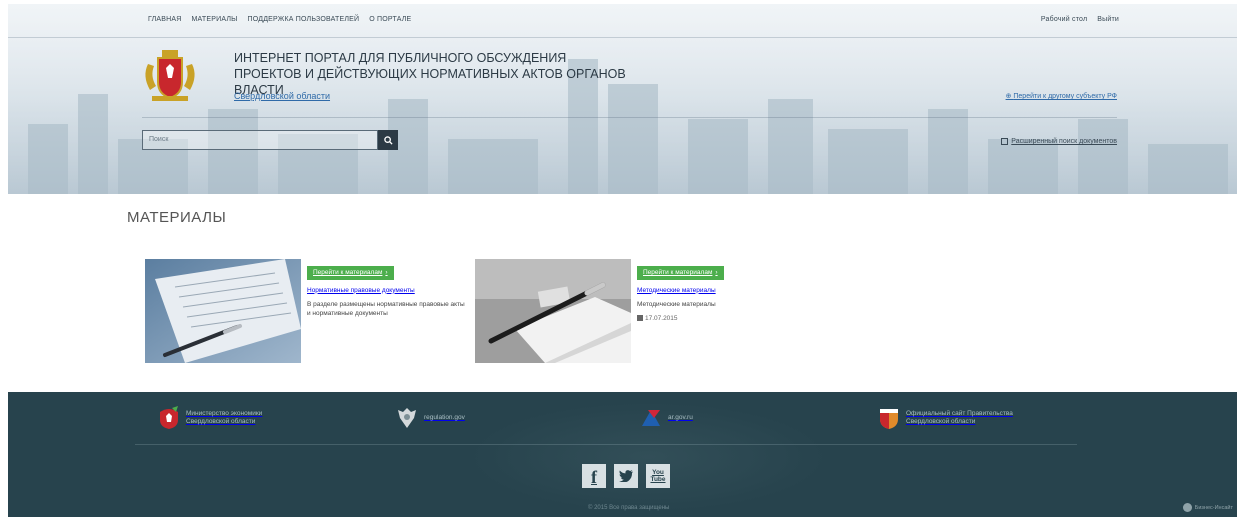 The height and width of the screenshot is (517, 1245). Describe the element at coordinates (1064, 141) in the screenshot. I see `advanced-search-label: Расширенный поиск документов` at that location.